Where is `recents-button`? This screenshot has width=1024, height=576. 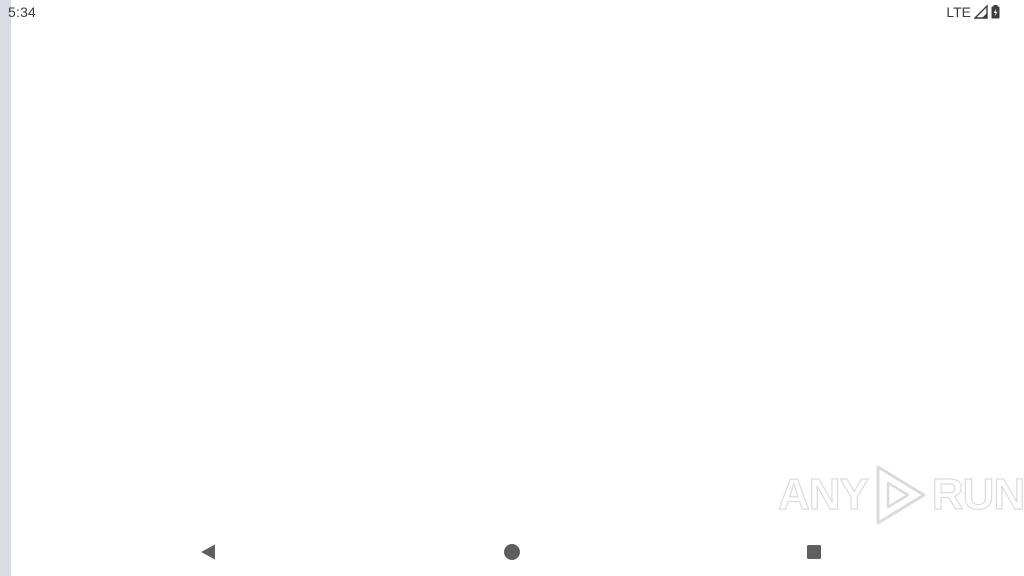 recents-button is located at coordinates (814, 552).